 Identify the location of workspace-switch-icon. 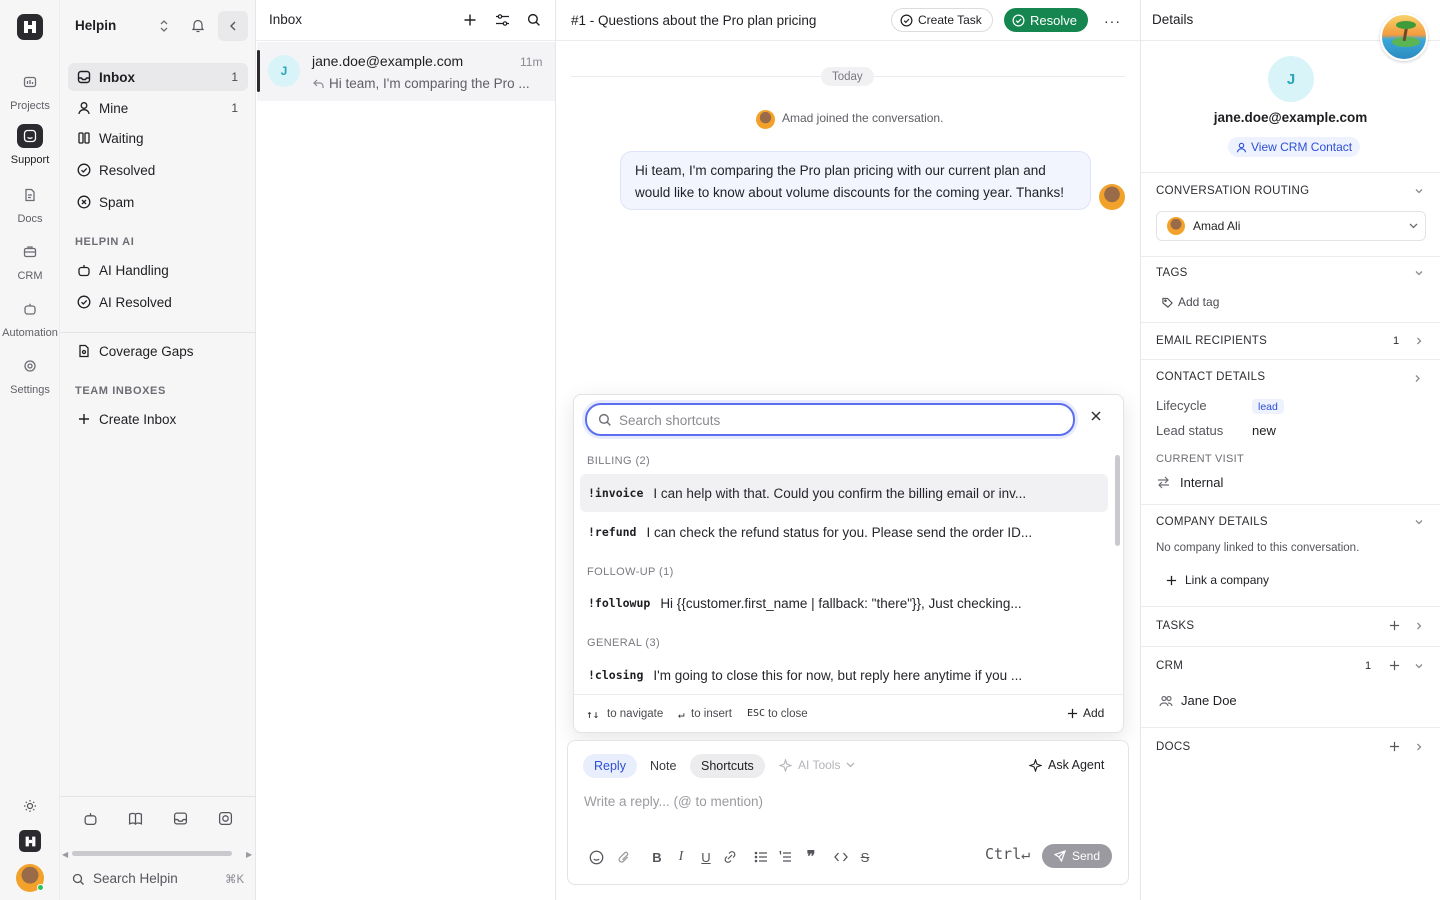
(164, 26).